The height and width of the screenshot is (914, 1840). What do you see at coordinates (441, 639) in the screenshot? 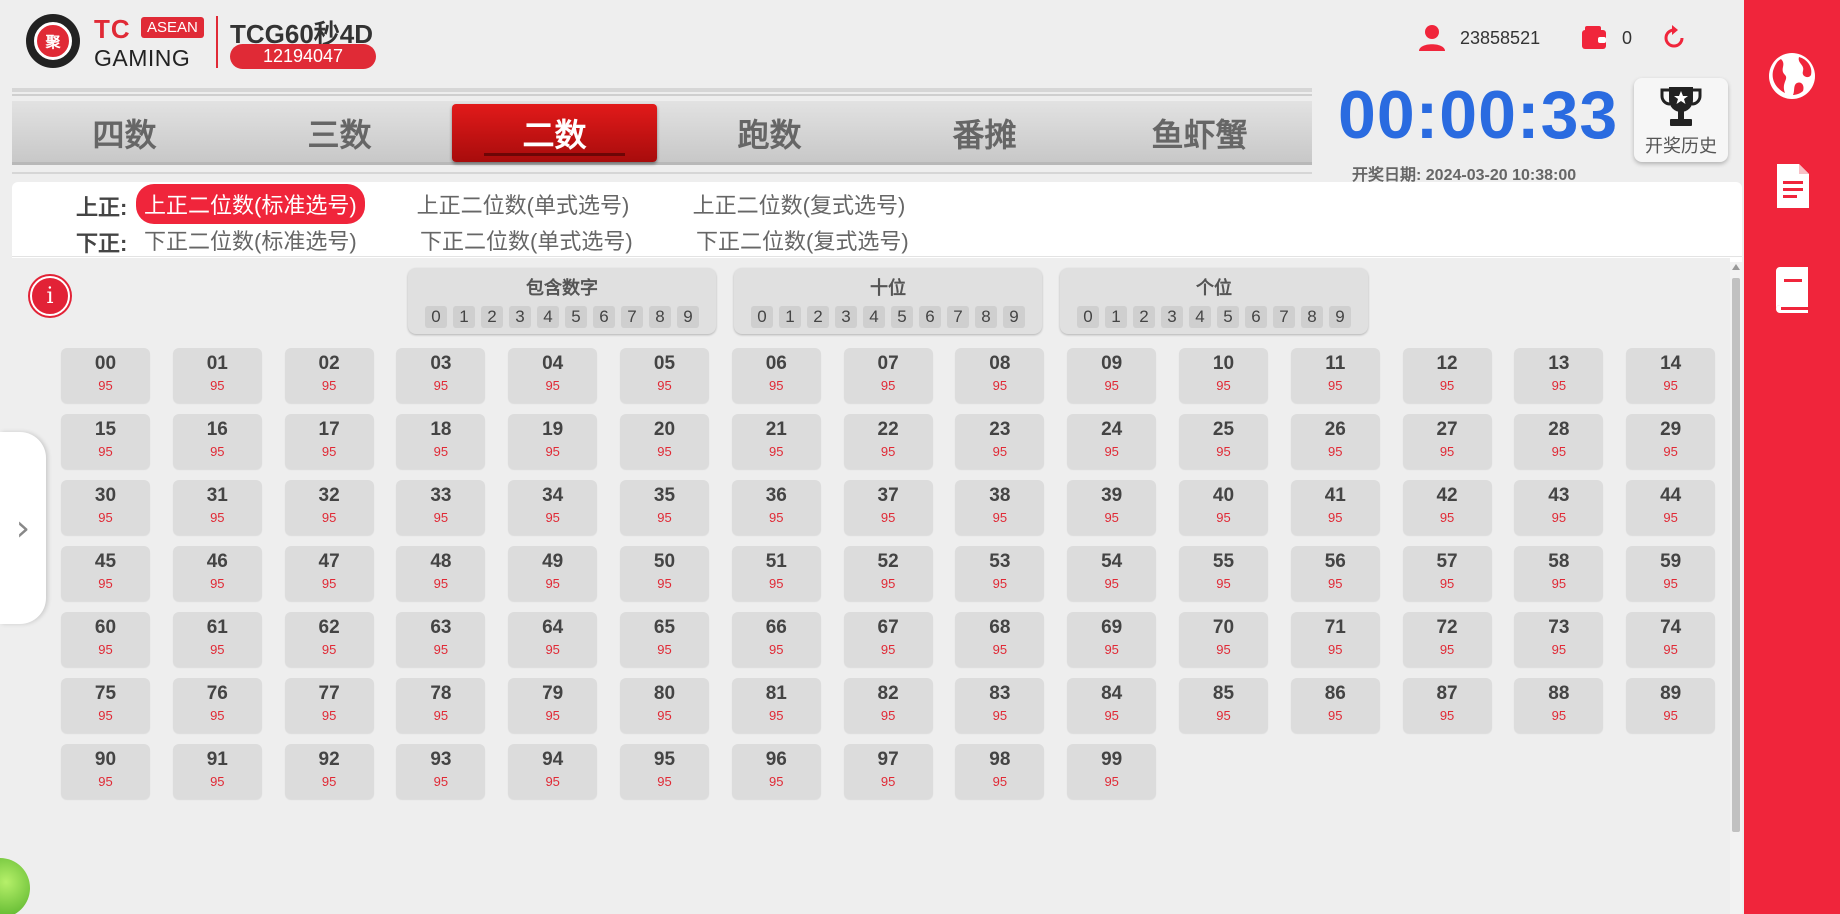
I see `number-cell: 63 95` at bounding box center [441, 639].